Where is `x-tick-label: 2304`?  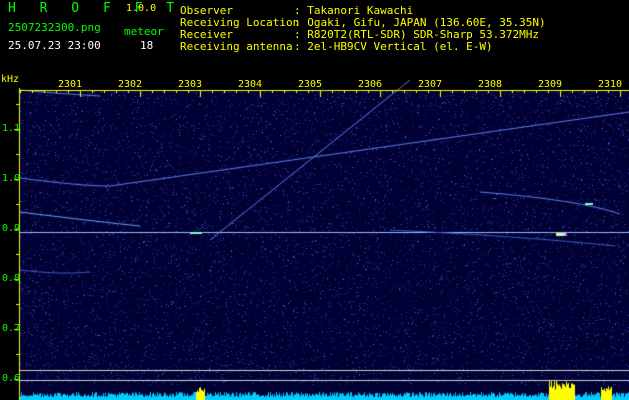
x-tick-label: 2304 is located at coordinates (250, 84).